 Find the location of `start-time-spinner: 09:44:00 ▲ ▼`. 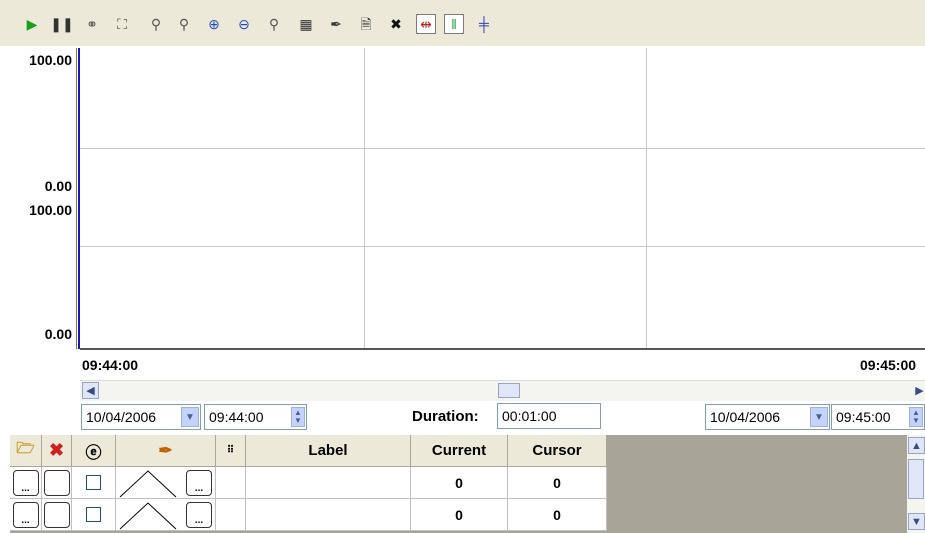

start-time-spinner: 09:44:00 ▲ ▼ is located at coordinates (255, 417).